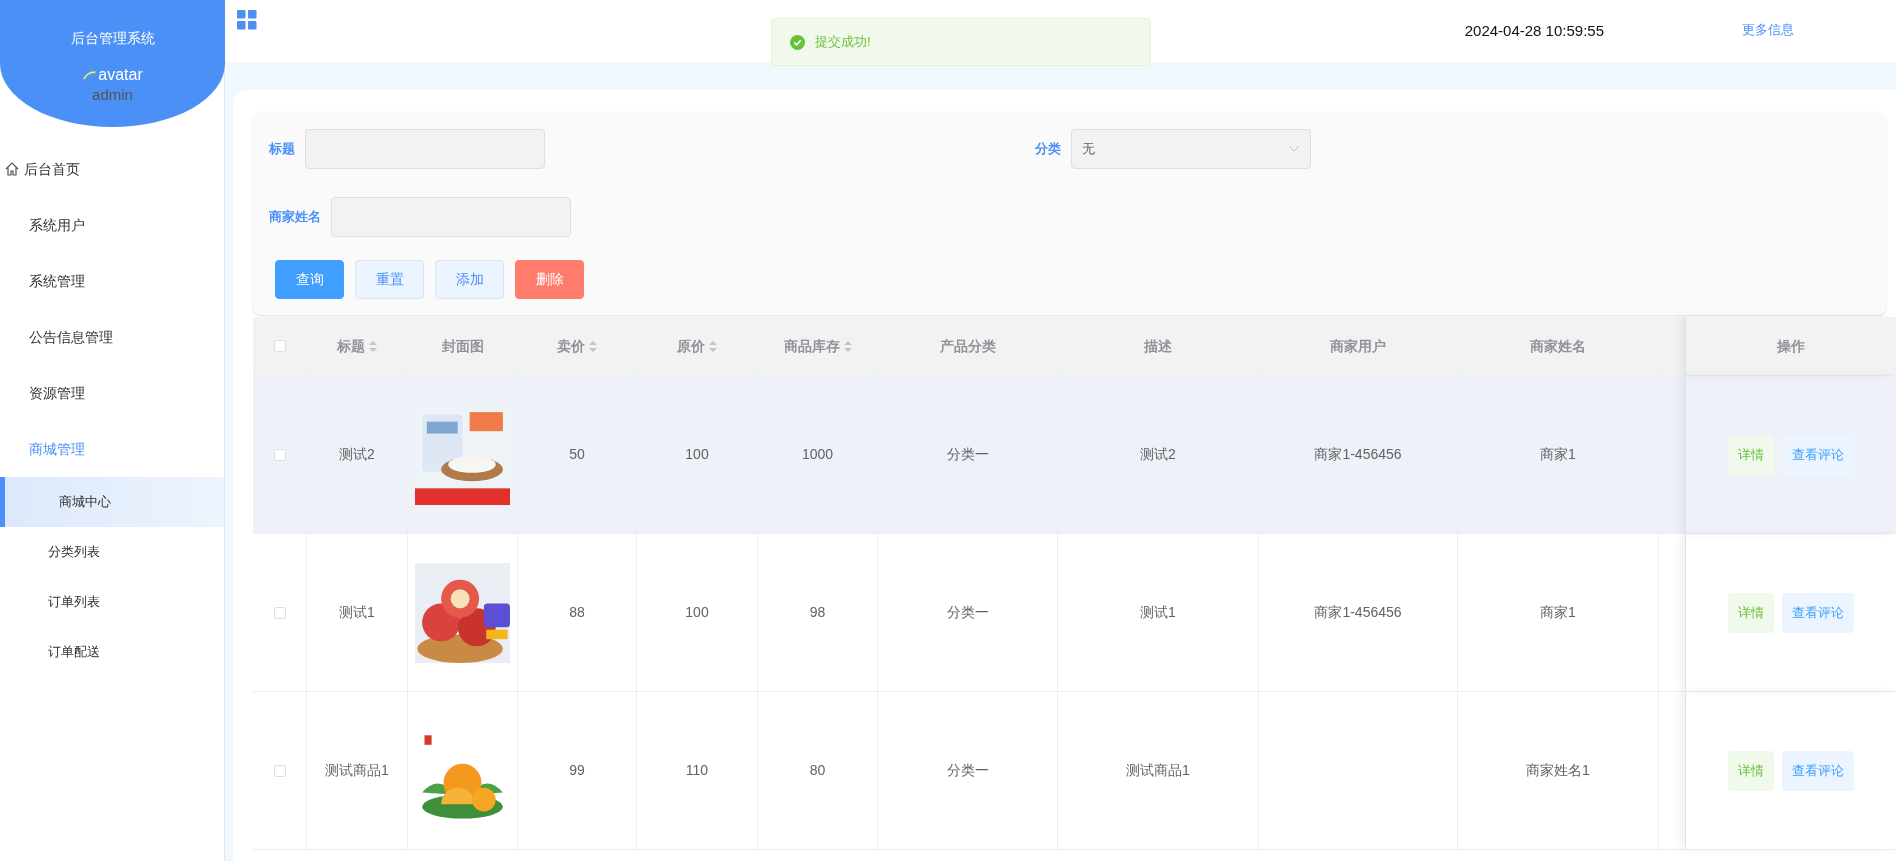 The image size is (1896, 861). I want to click on more-info-link: 更多信息, so click(1768, 30).